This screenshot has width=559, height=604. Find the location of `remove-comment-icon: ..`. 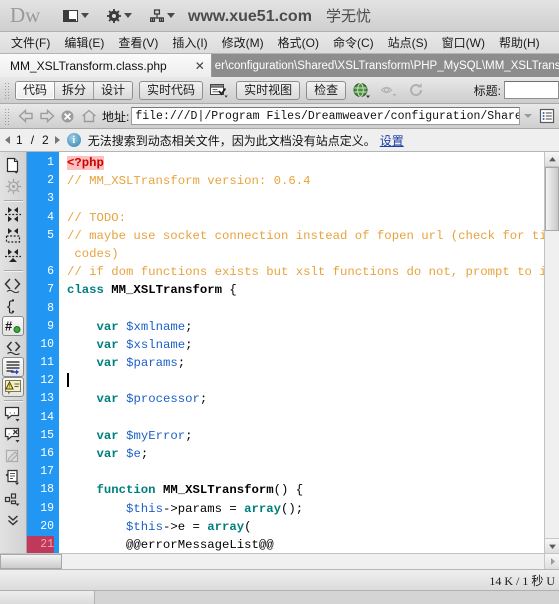

remove-comment-icon: .. is located at coordinates (13, 435).